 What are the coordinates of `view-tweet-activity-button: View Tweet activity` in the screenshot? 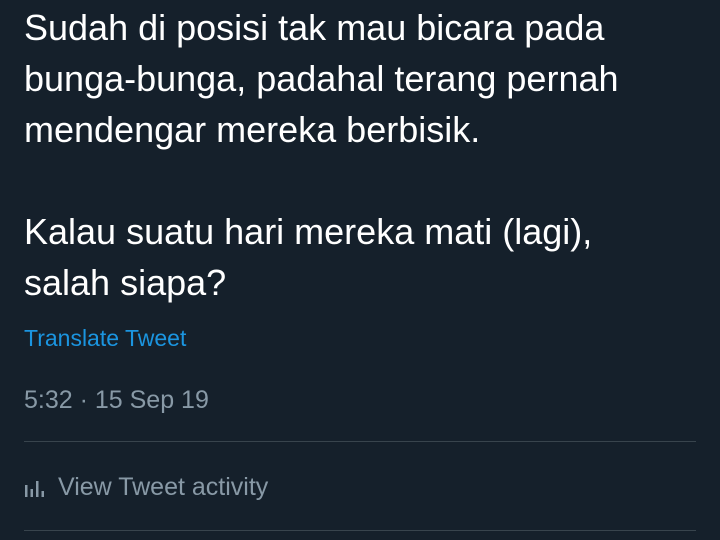 It's located at (146, 487).